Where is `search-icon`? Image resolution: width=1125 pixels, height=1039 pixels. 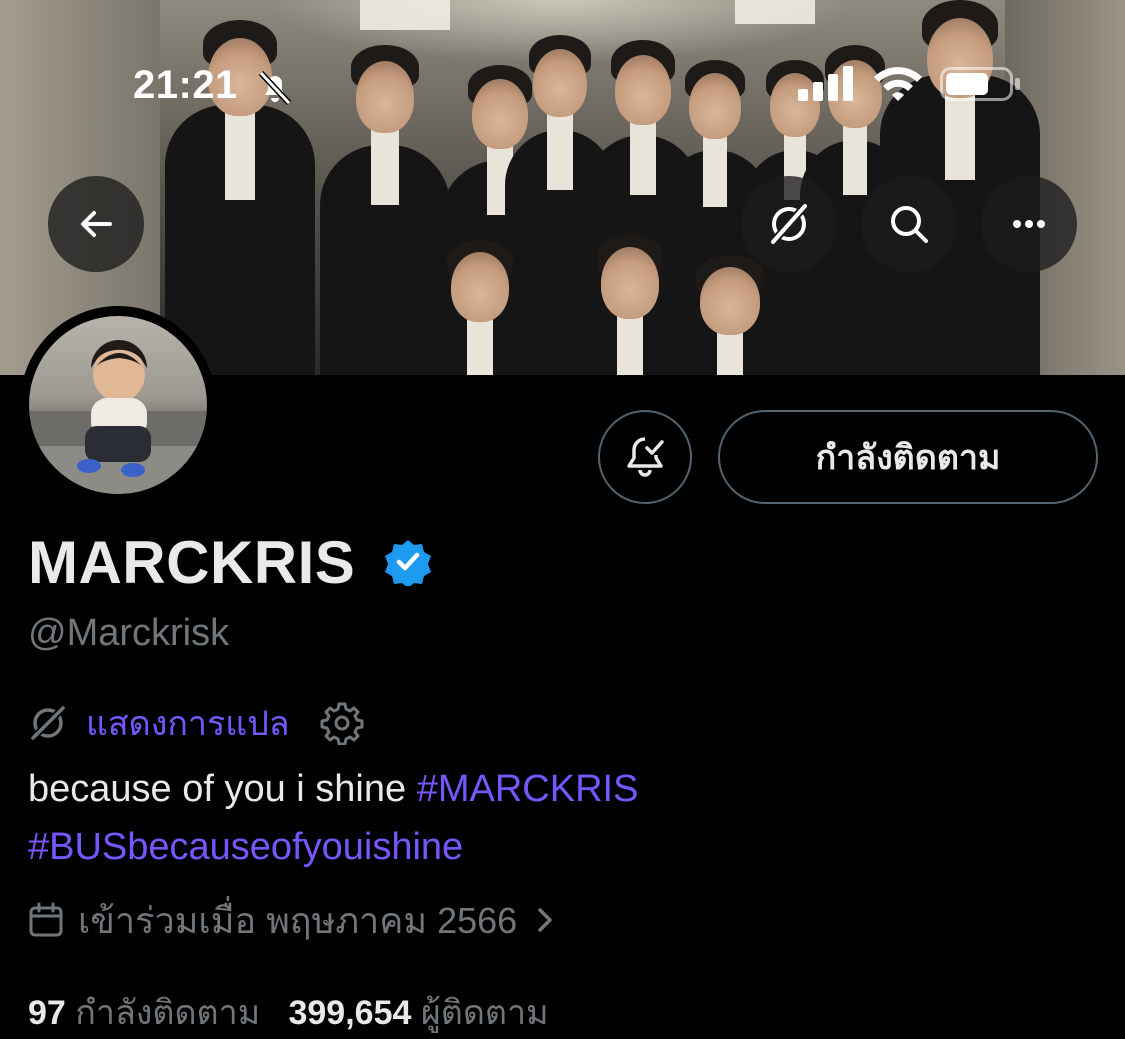
search-icon is located at coordinates (909, 224).